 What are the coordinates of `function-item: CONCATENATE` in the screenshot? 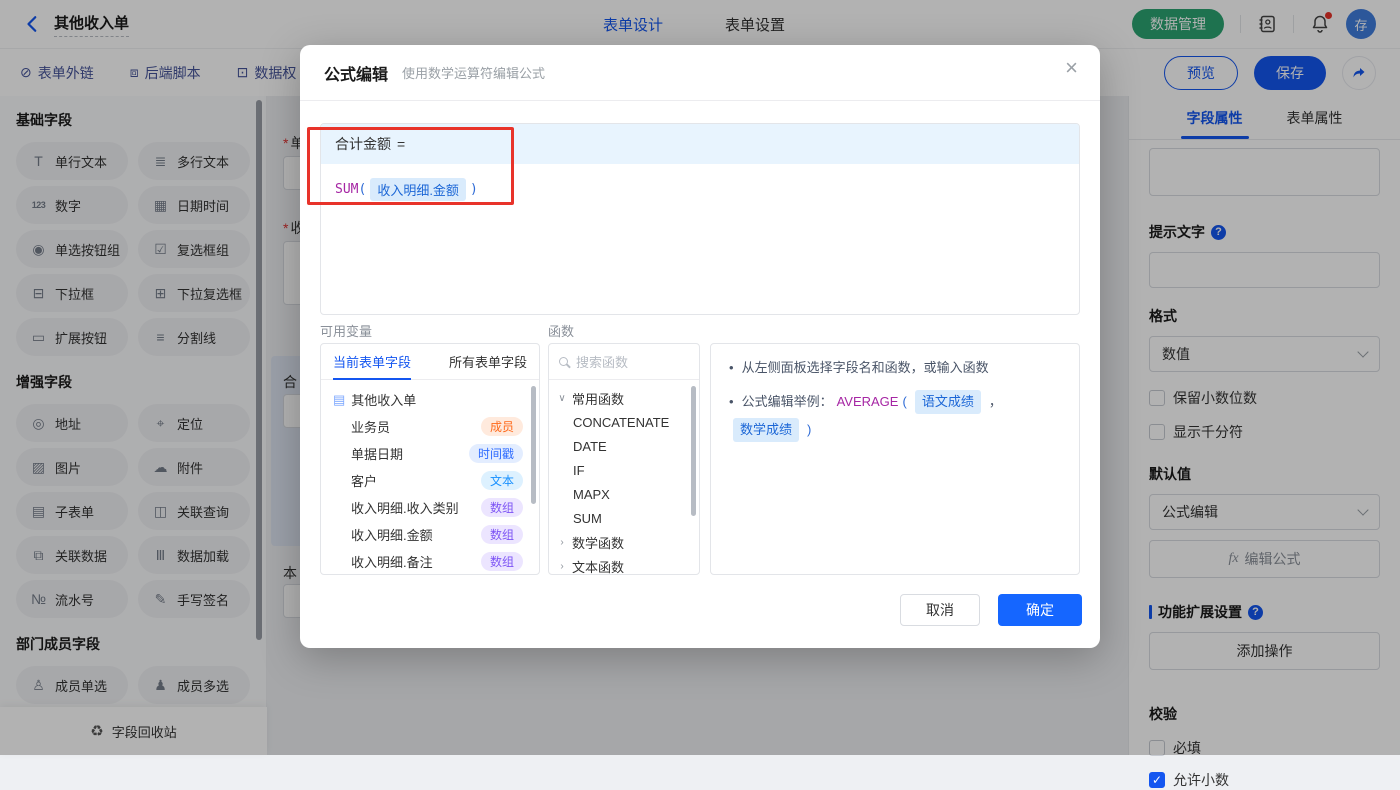 It's located at (624, 422).